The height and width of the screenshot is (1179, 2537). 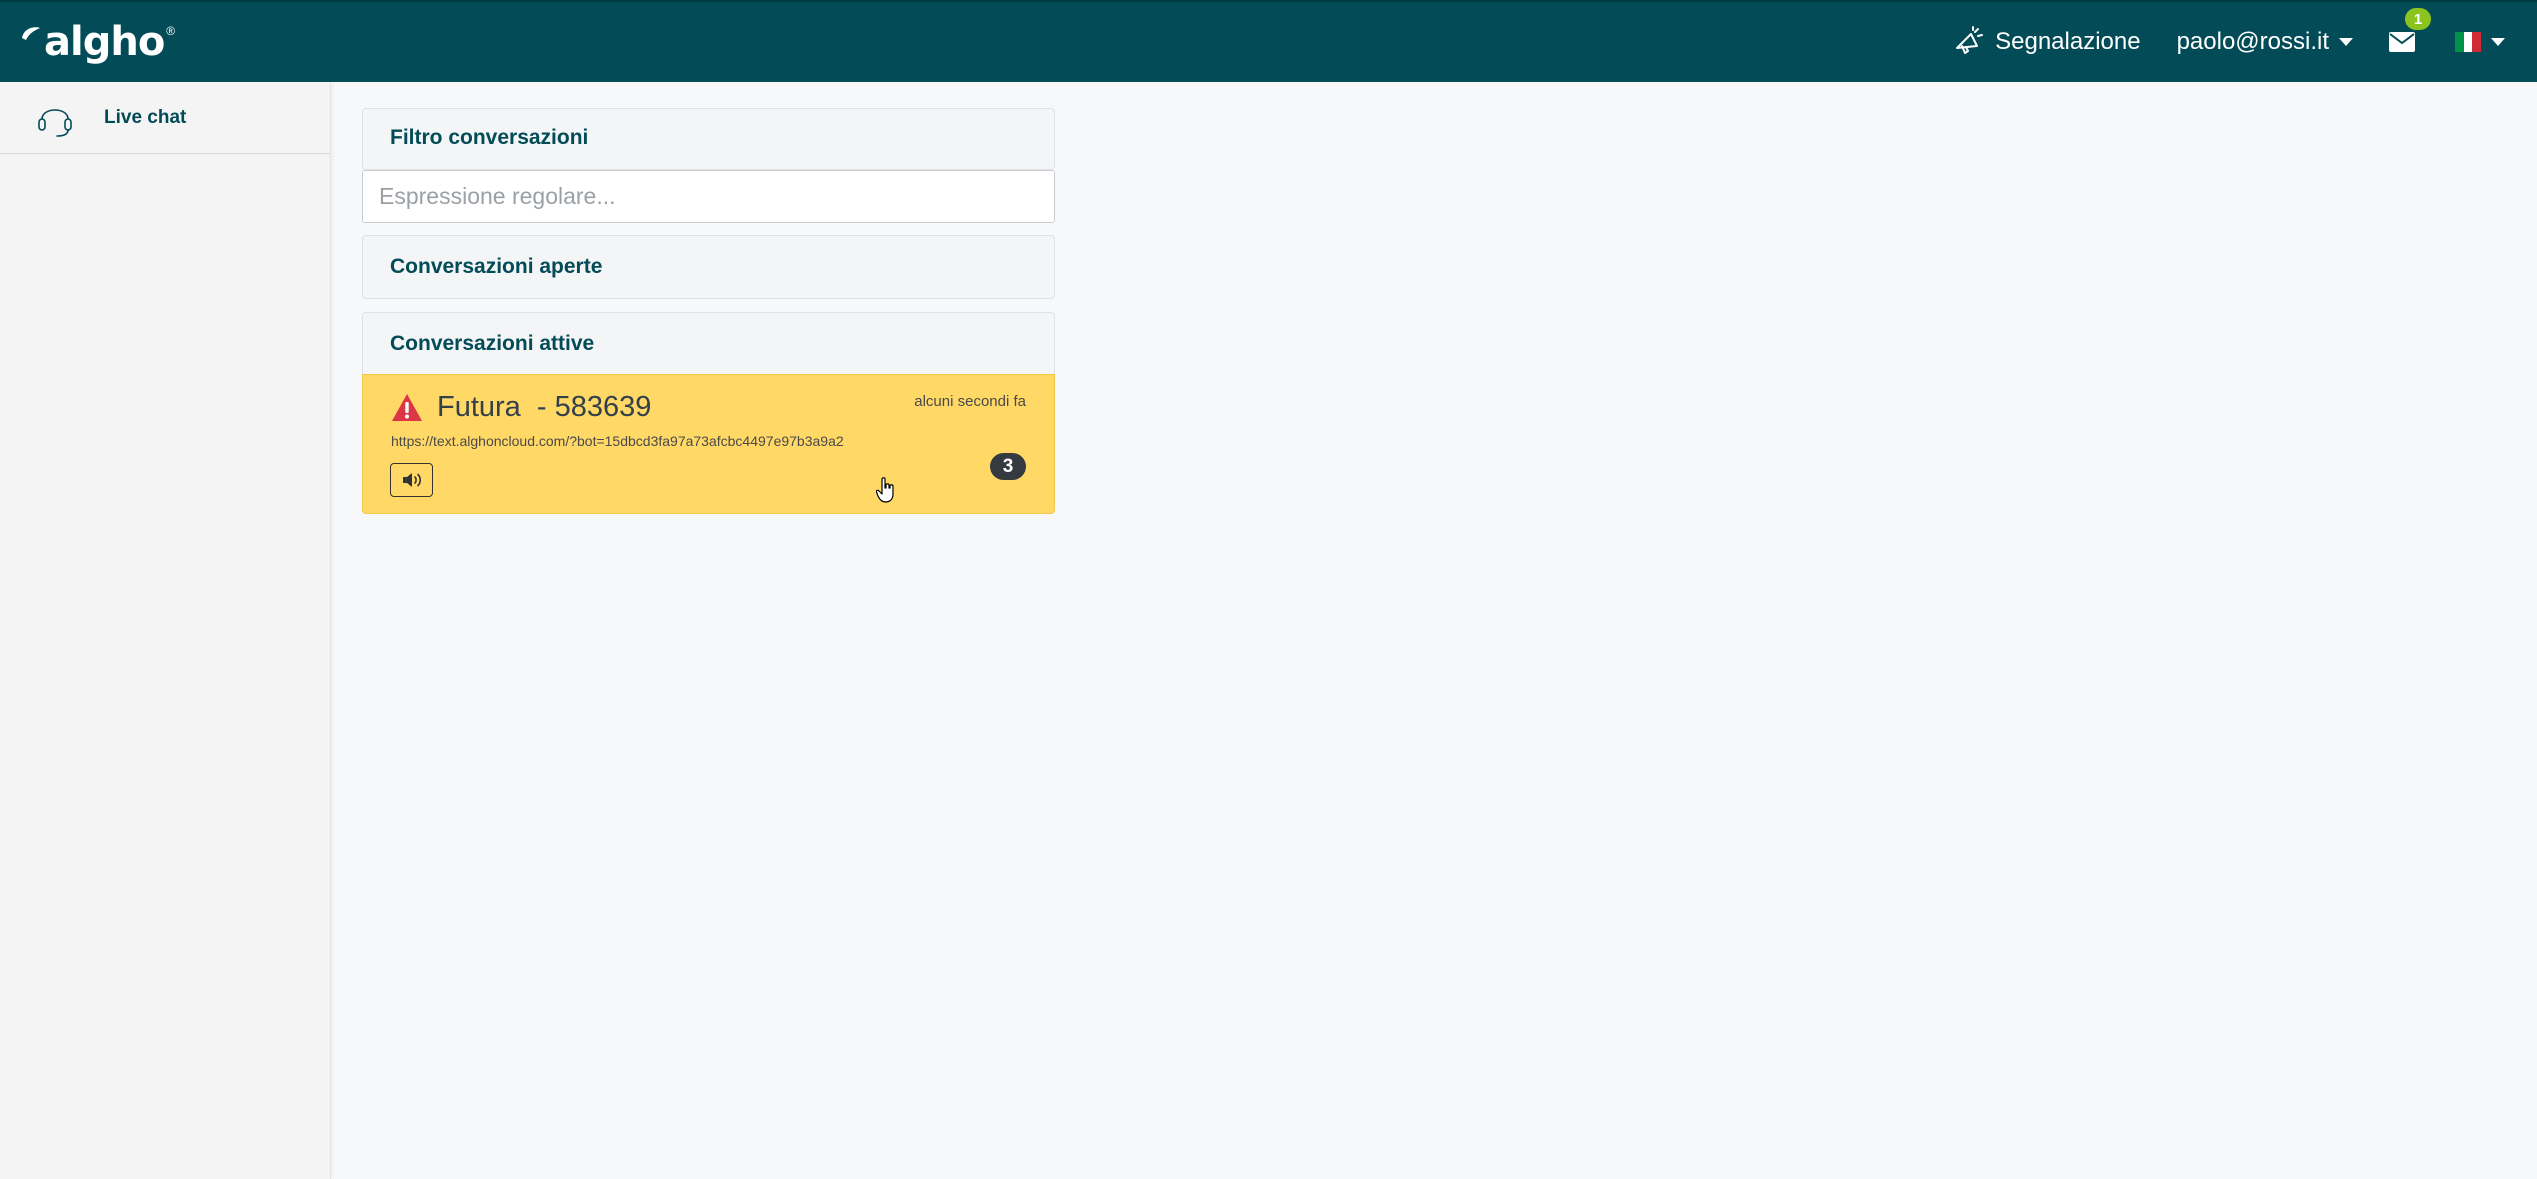 What do you see at coordinates (31, 33) in the screenshot?
I see `leaf-icon` at bounding box center [31, 33].